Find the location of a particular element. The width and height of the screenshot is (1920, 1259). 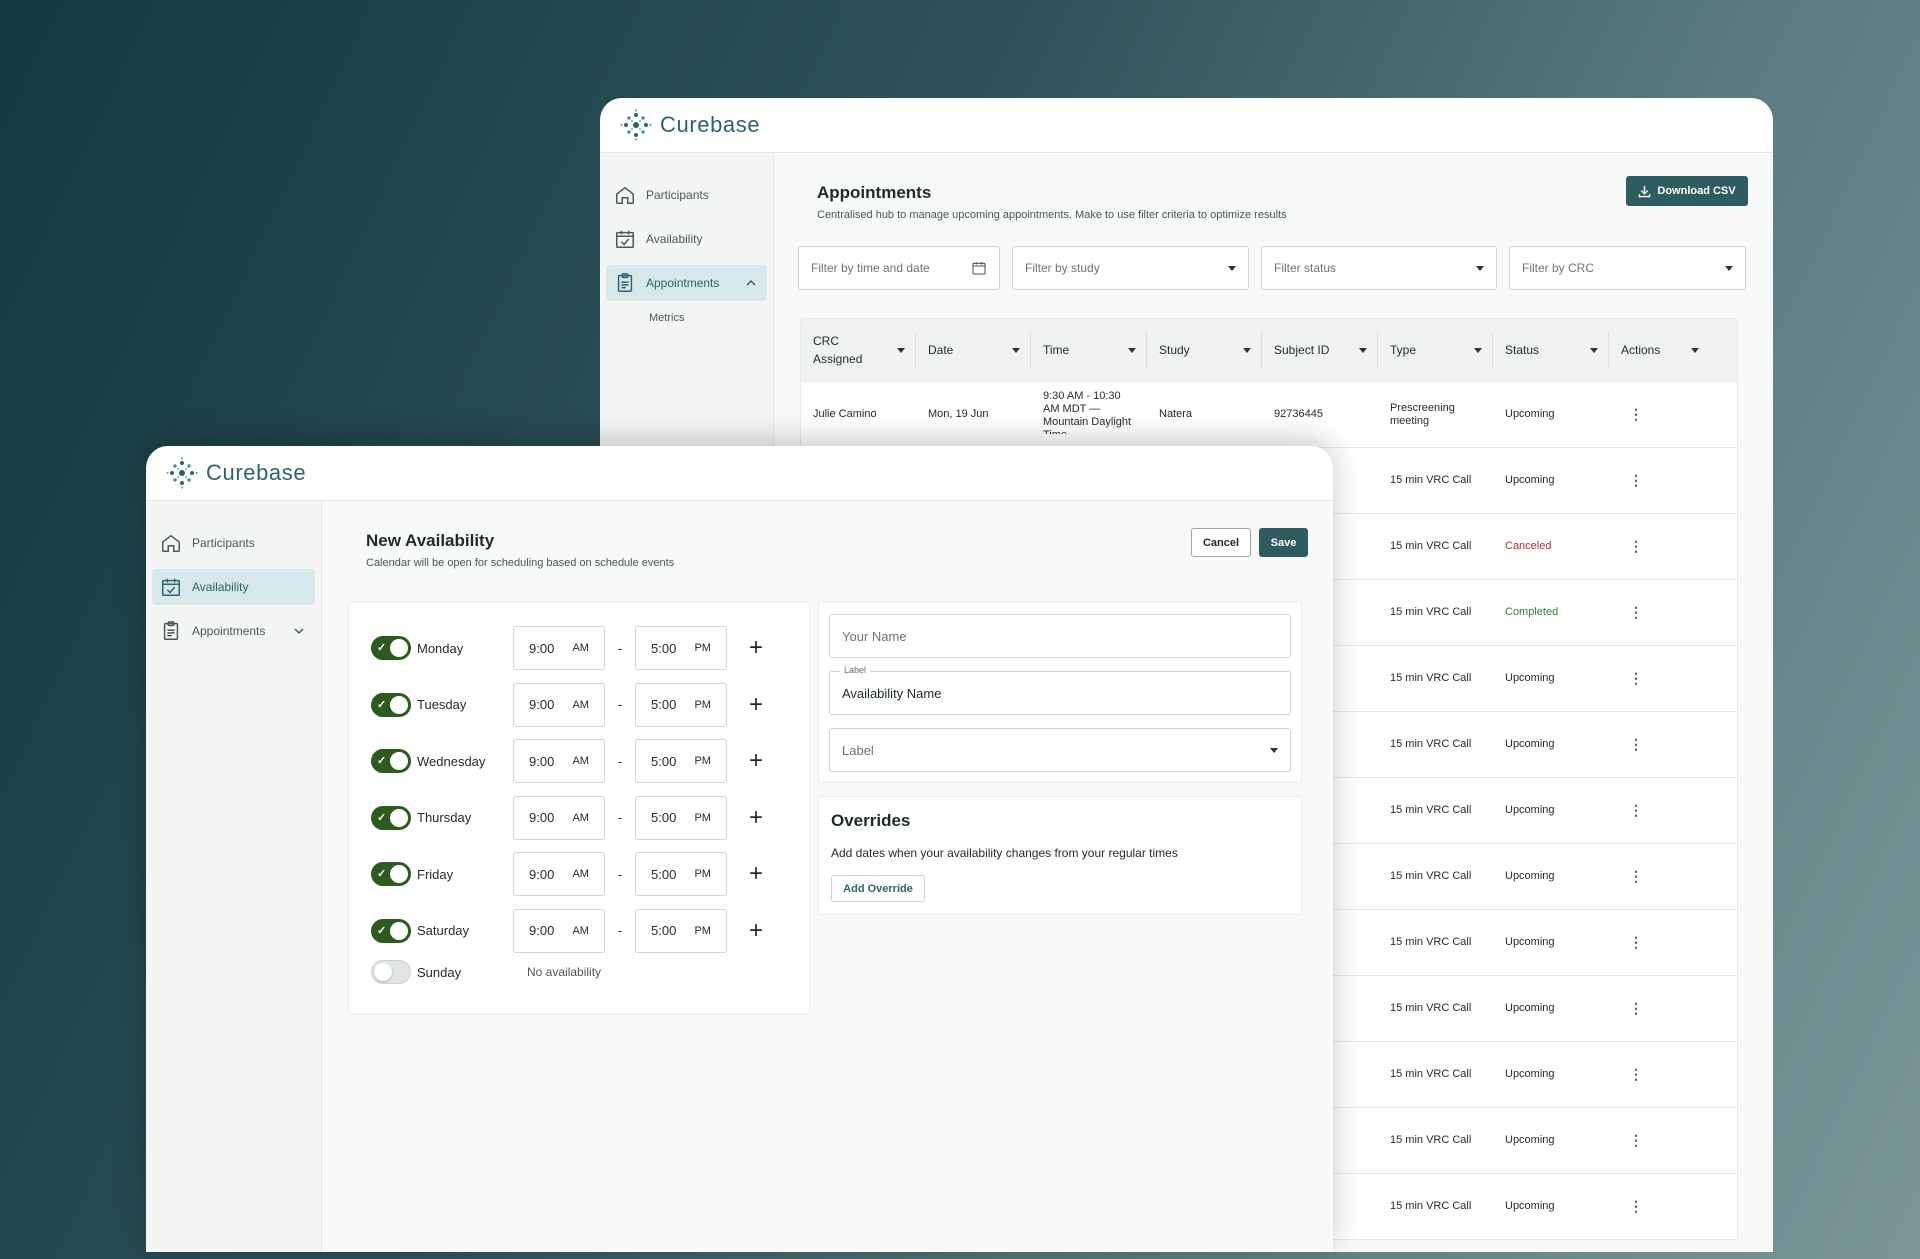

day-toggle is located at coordinates (391, 972).